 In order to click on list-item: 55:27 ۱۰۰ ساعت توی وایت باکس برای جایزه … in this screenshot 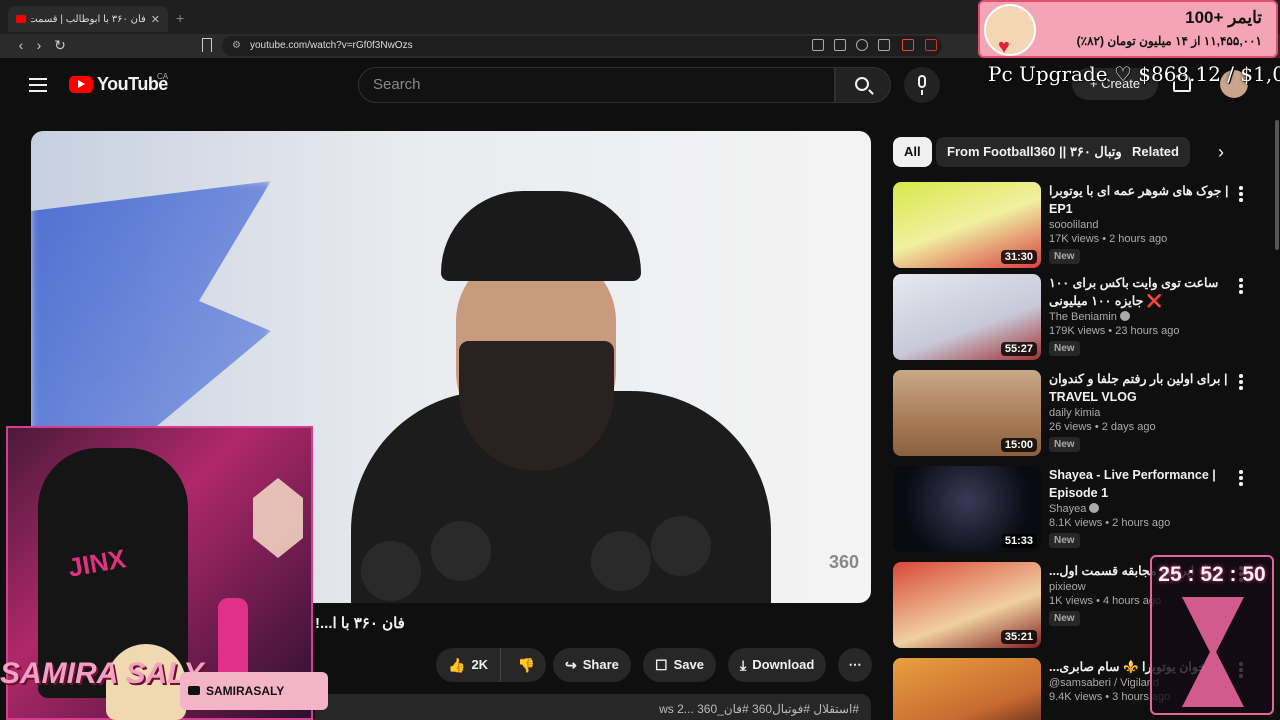, I will do `click(1078, 317)`.